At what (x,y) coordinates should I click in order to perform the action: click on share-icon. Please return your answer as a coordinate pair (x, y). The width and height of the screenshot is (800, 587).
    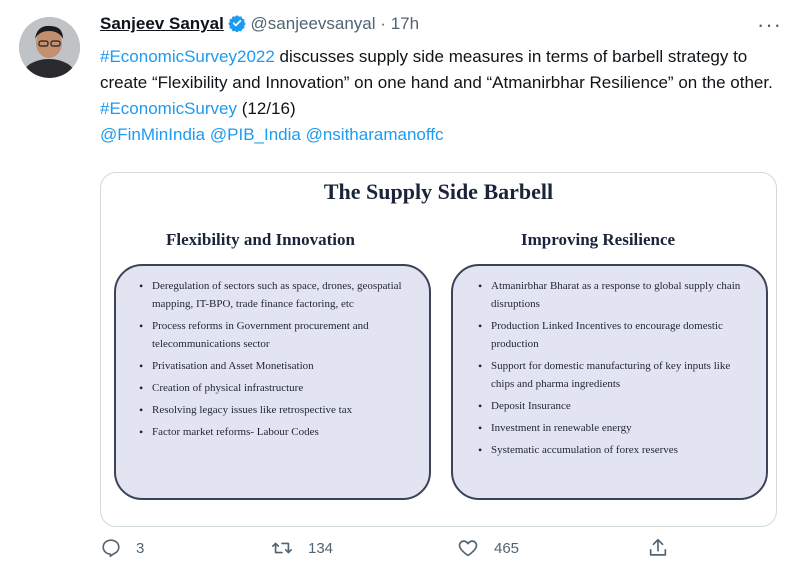
    Looking at the image, I should click on (658, 548).